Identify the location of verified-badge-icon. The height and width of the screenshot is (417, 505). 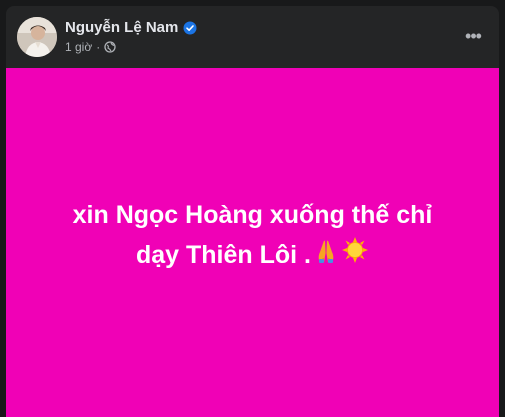
(190, 28).